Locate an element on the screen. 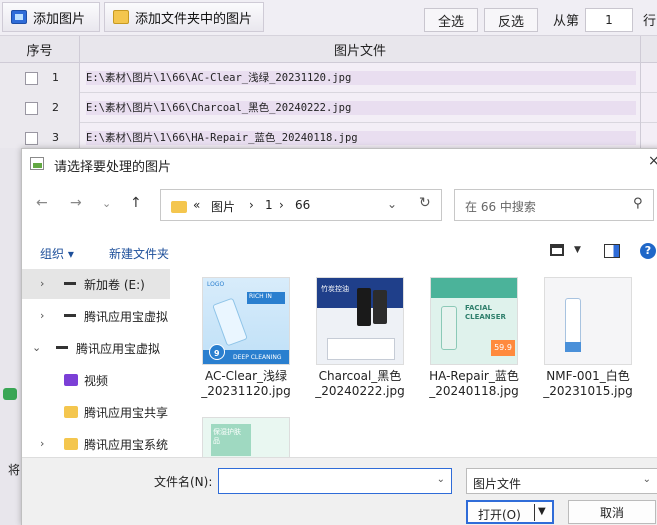 The width and height of the screenshot is (657, 525). file-name: NMF-001_白色 _20231015.jpg is located at coordinates (588, 383).